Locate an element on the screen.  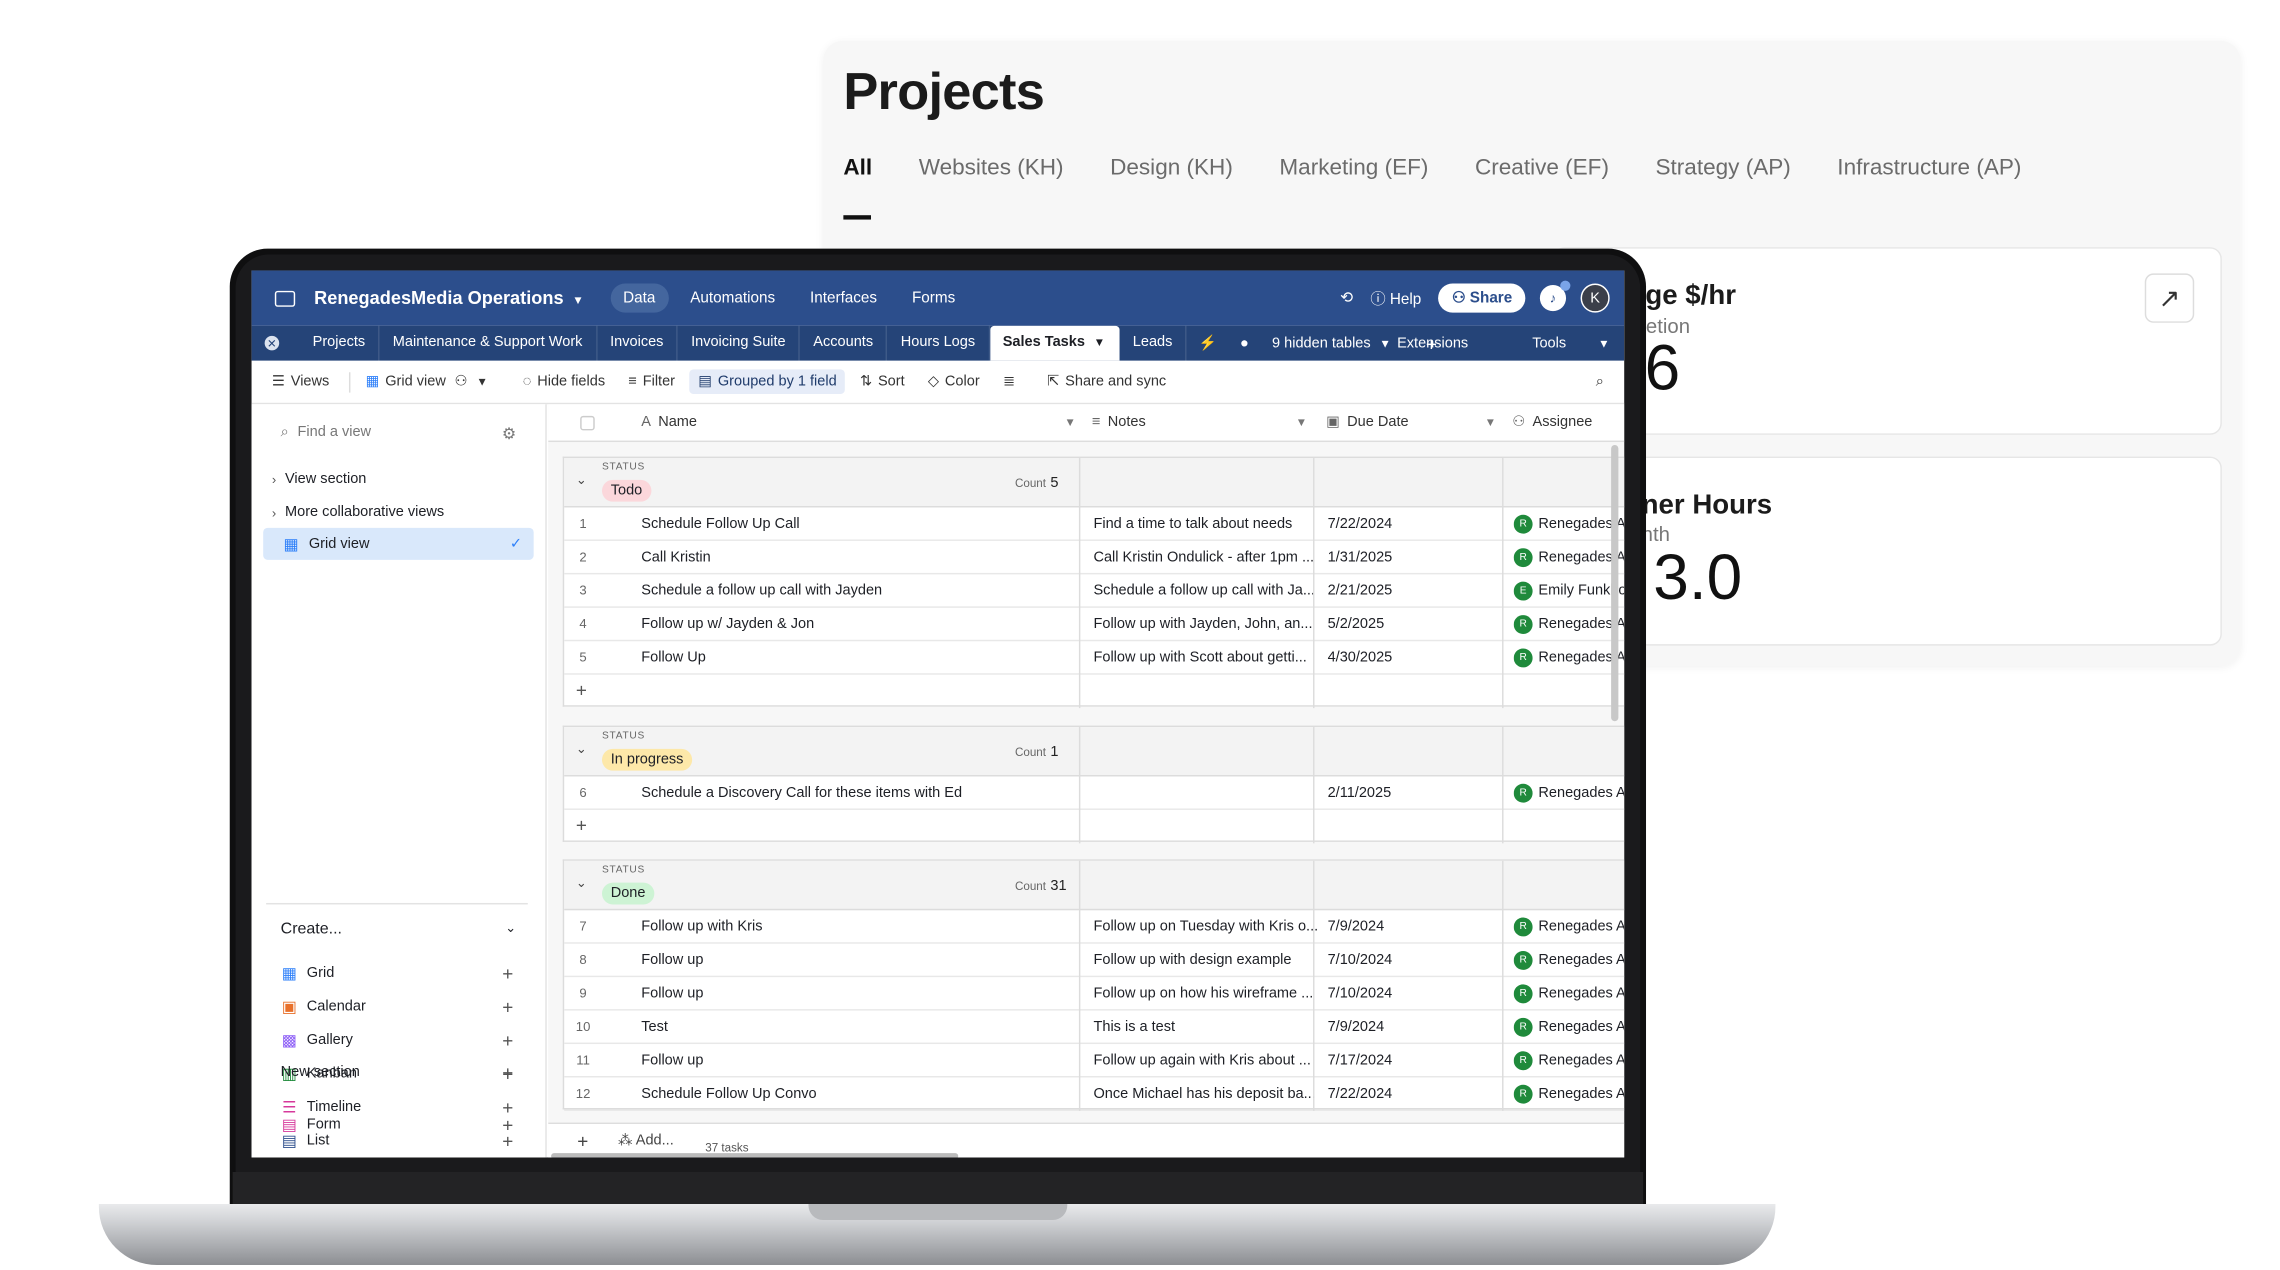
info-icon: ● is located at coordinates (1244, 343).